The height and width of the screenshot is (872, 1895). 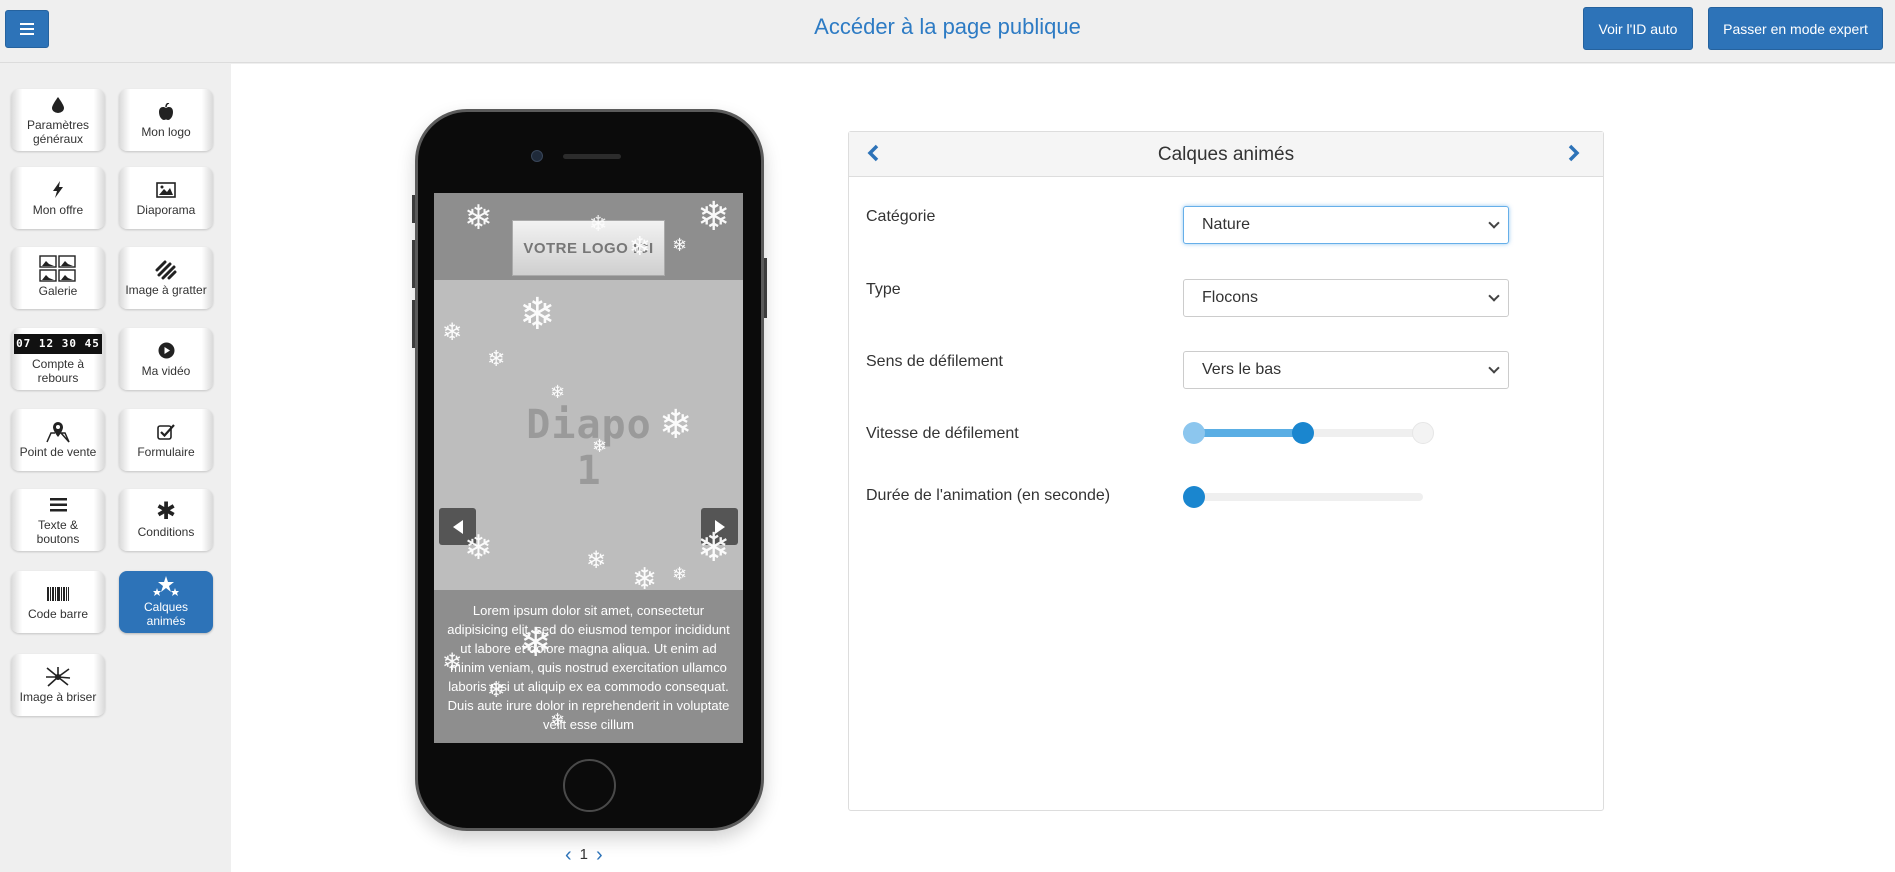 I want to click on panel-header: Calques animés, so click(x=1226, y=154).